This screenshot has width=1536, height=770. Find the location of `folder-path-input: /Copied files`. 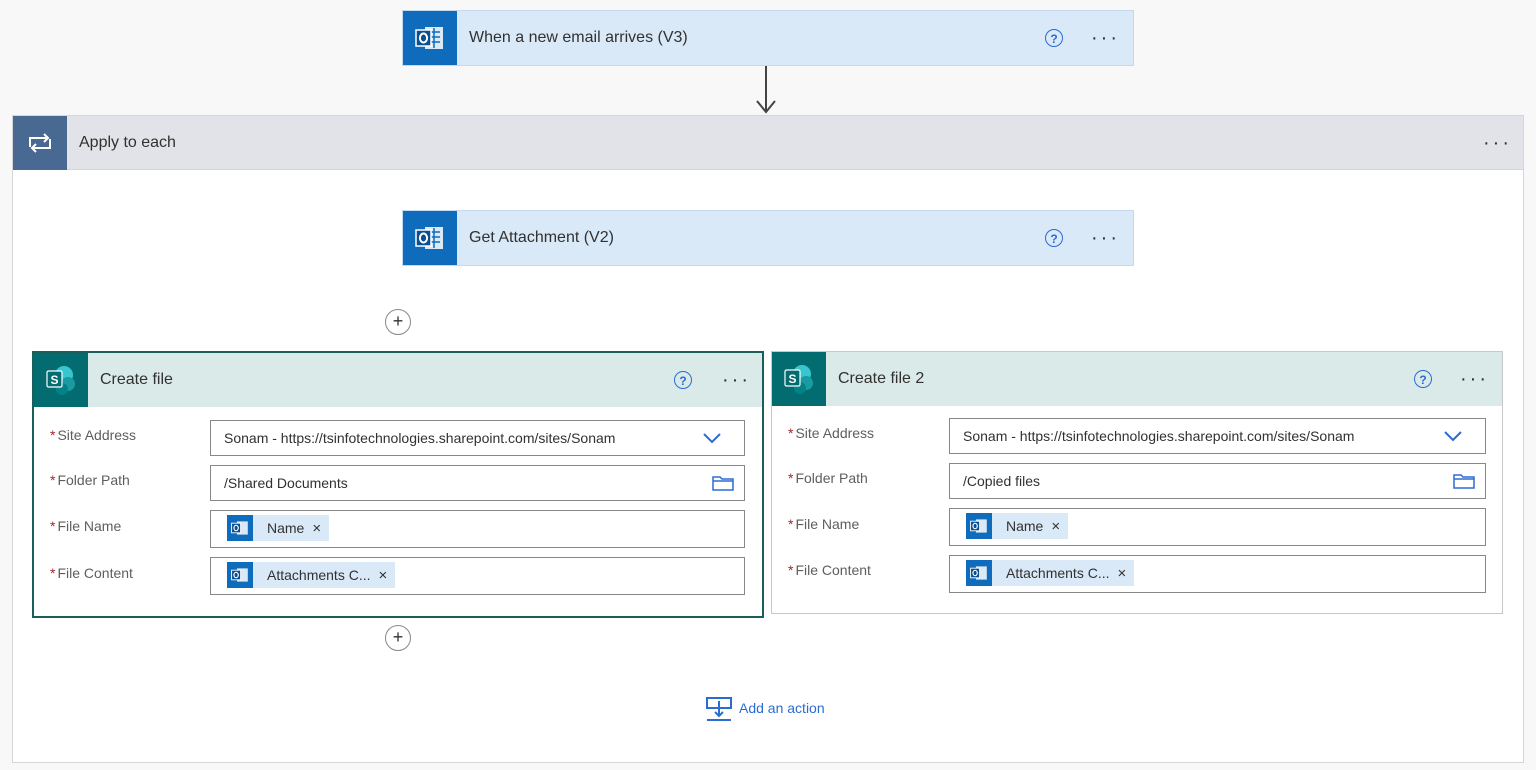

folder-path-input: /Copied files is located at coordinates (1217, 481).